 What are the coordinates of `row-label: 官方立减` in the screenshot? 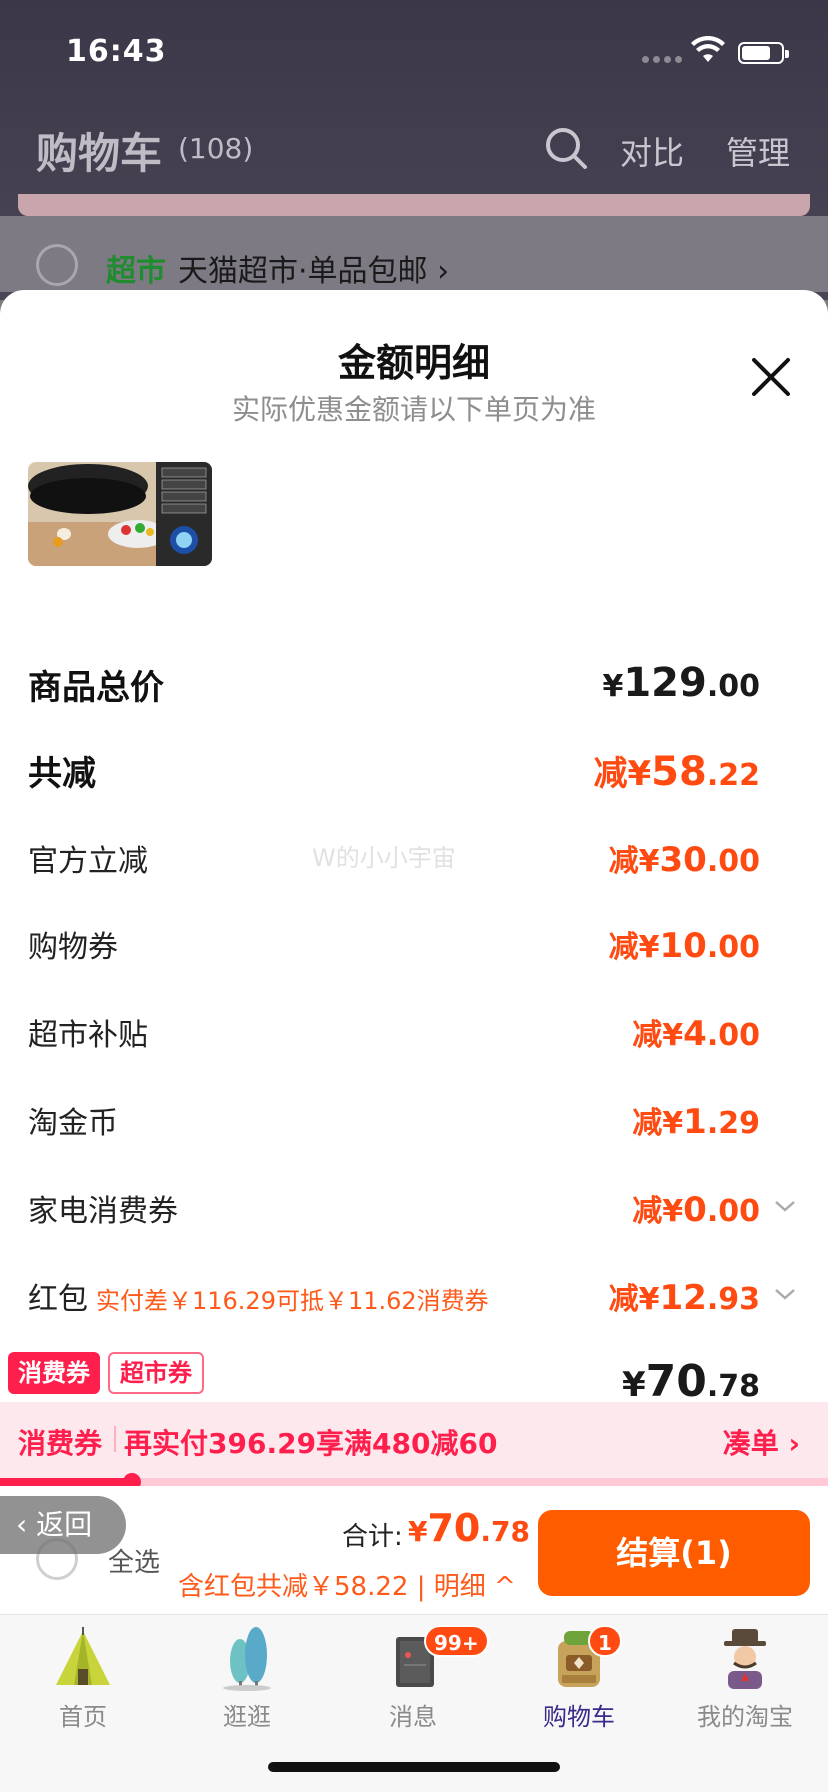 It's located at (88, 861).